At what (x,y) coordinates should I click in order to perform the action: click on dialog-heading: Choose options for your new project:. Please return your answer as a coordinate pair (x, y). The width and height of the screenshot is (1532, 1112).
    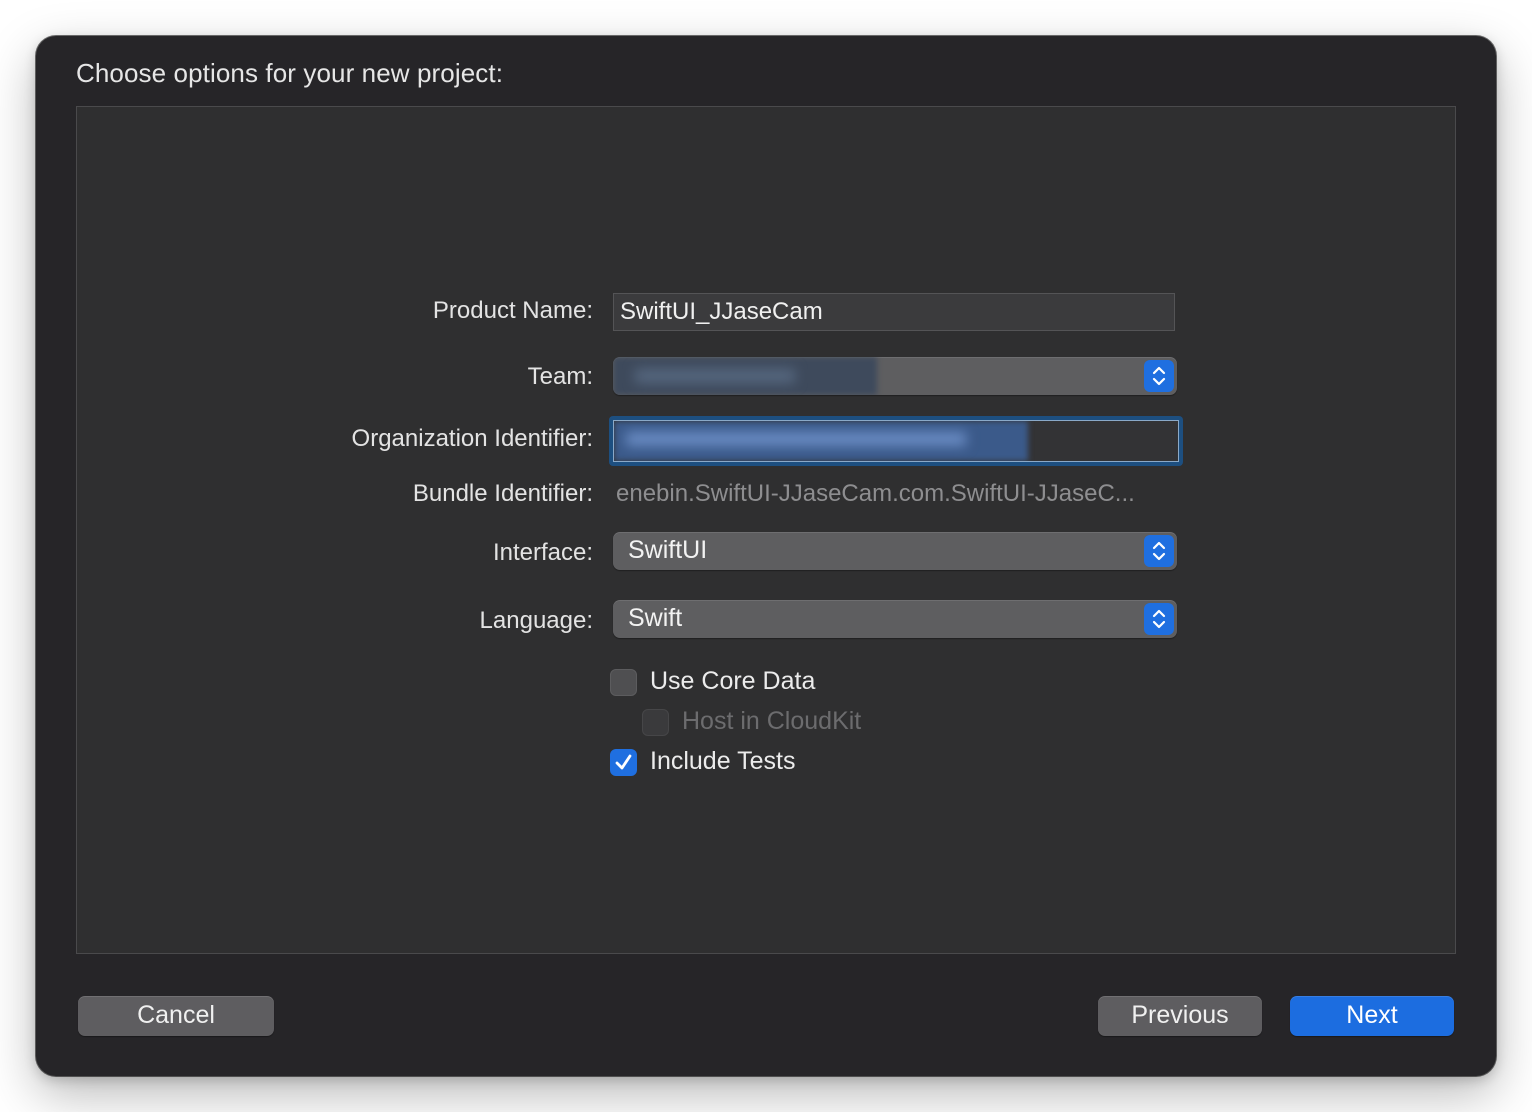
    Looking at the image, I should click on (290, 73).